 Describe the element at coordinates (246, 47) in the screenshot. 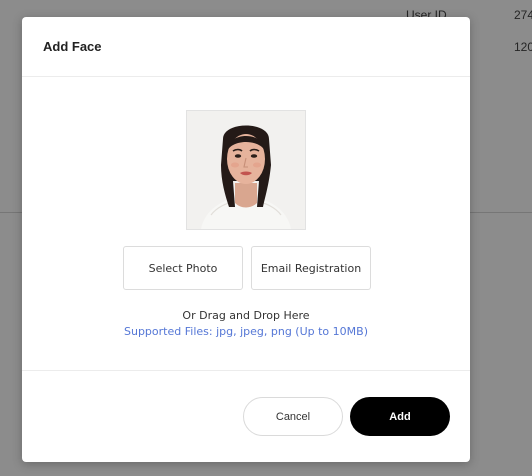

I see `modal-header: Add Face` at that location.